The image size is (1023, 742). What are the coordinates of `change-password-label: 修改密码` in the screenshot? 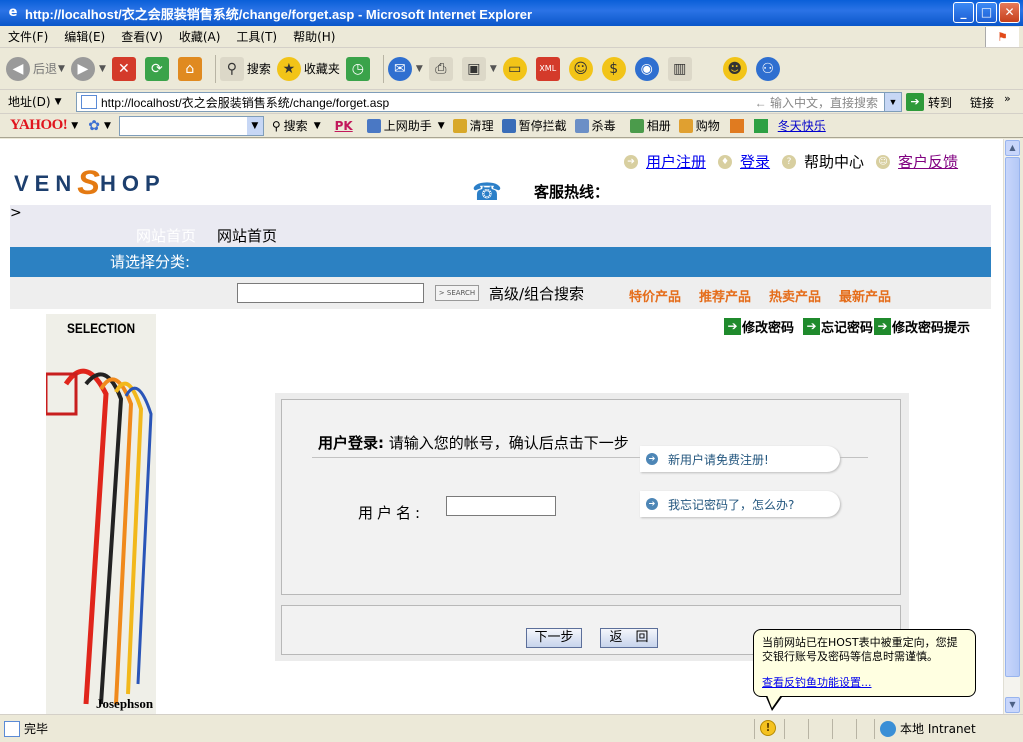 It's located at (768, 328).